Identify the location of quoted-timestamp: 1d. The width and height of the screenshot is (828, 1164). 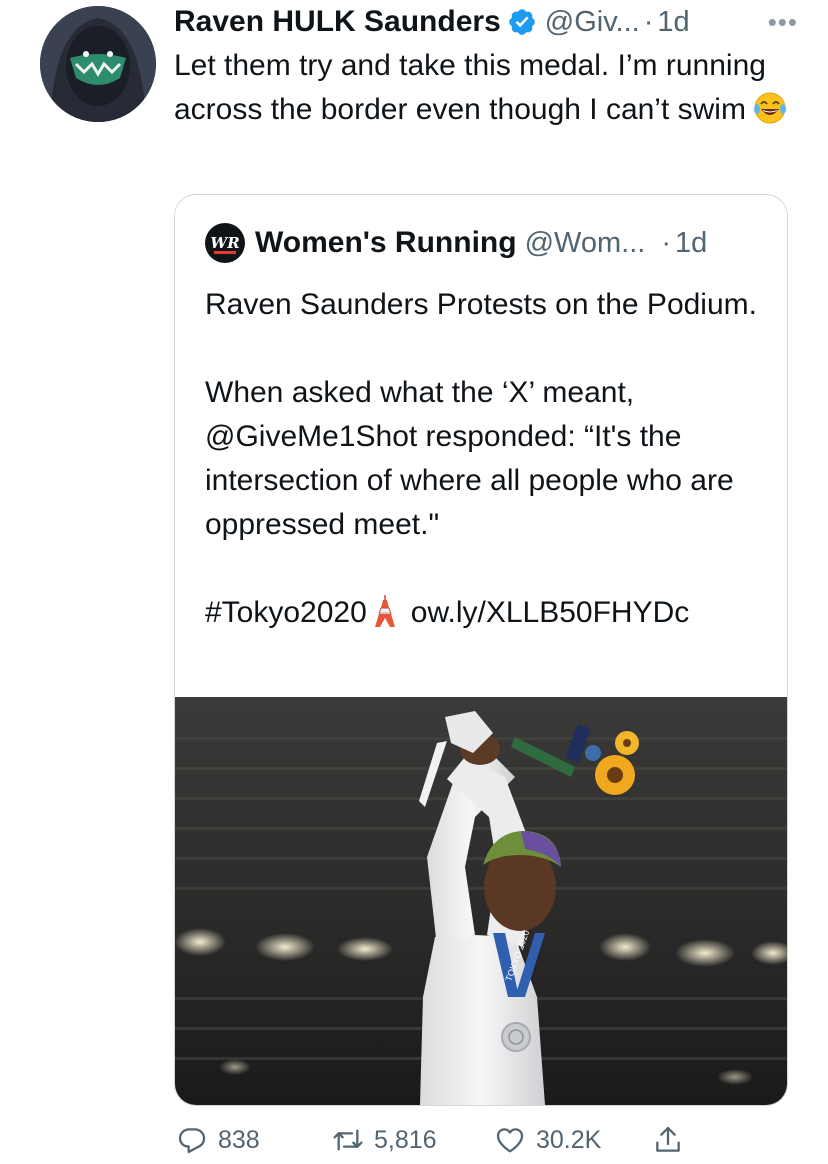
(691, 243).